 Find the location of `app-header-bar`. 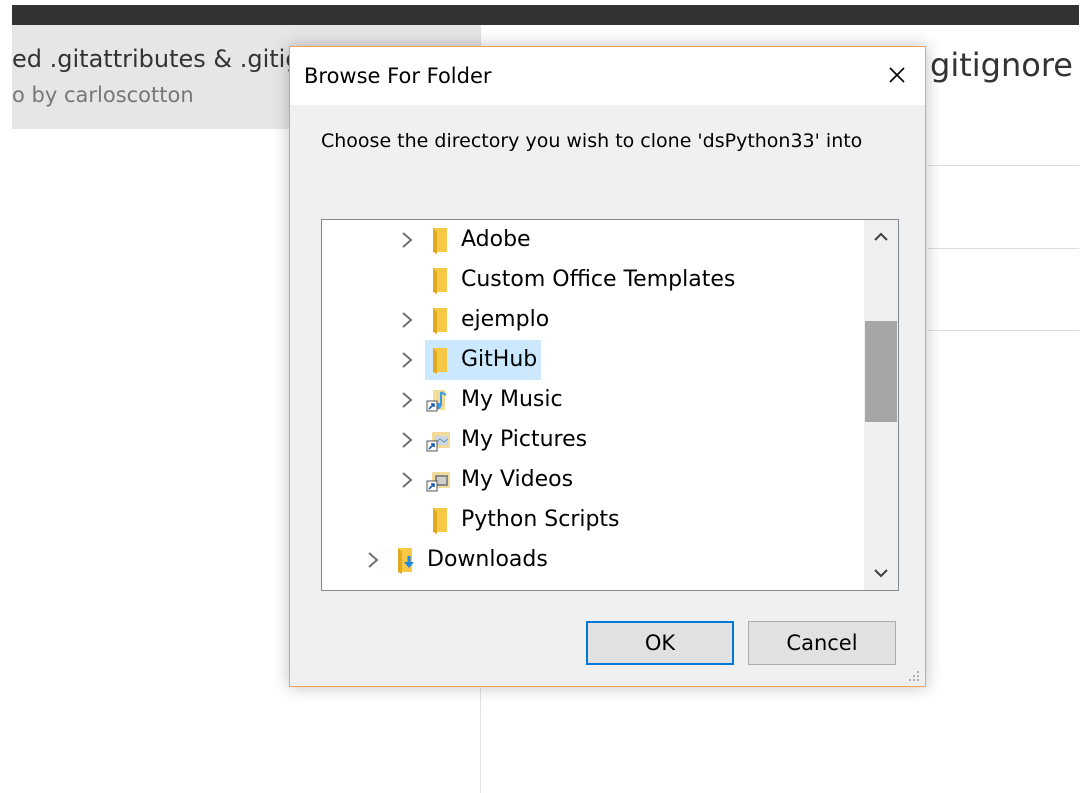

app-header-bar is located at coordinates (545, 15).